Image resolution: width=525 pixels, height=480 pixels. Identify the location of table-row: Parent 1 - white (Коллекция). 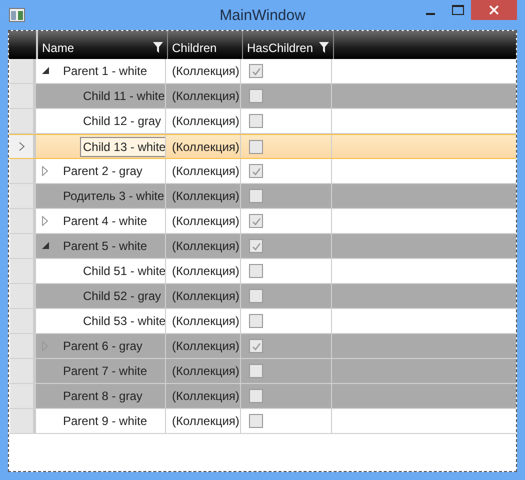
(262, 71).